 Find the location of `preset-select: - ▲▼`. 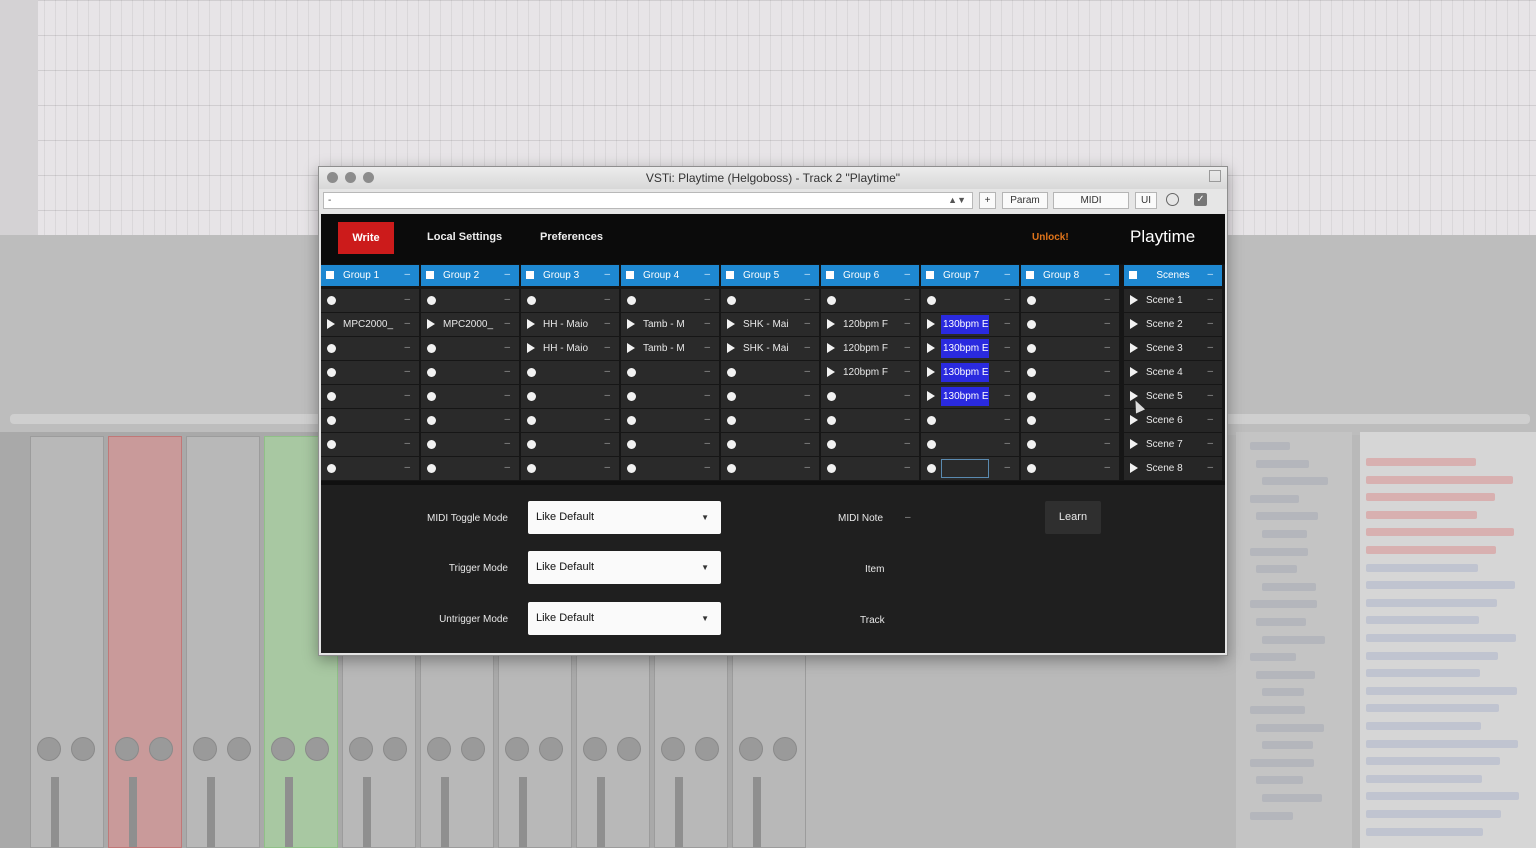

preset-select: - ▲▼ is located at coordinates (648, 200).